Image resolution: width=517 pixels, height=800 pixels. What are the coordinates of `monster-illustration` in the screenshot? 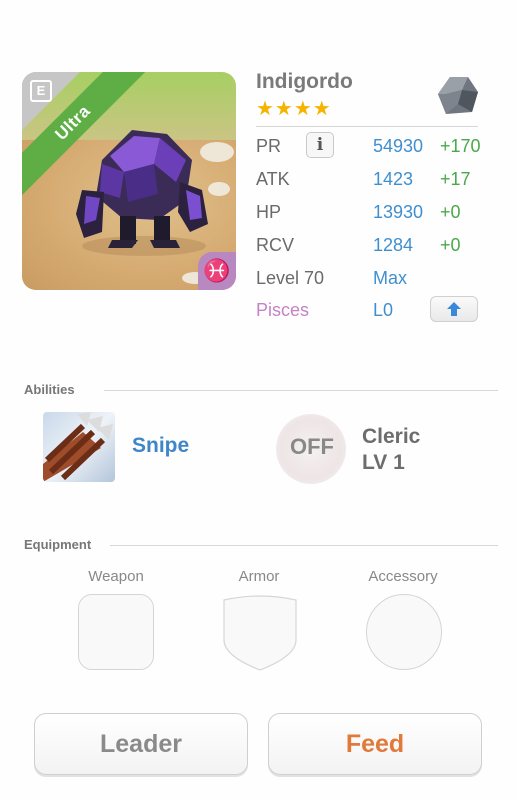 It's located at (142, 193).